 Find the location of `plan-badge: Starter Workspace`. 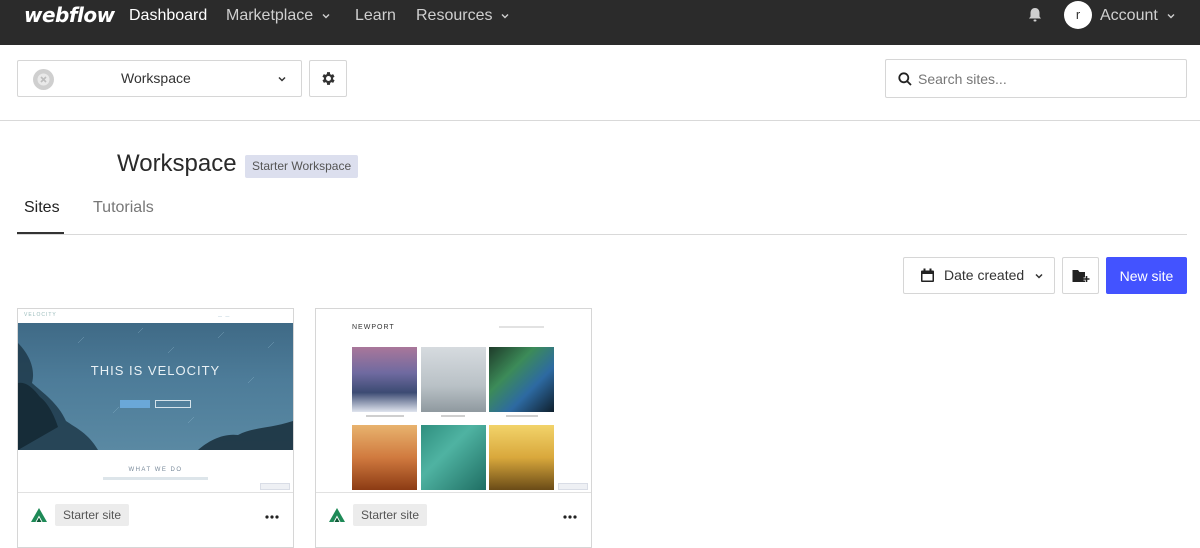

plan-badge: Starter Workspace is located at coordinates (302, 166).